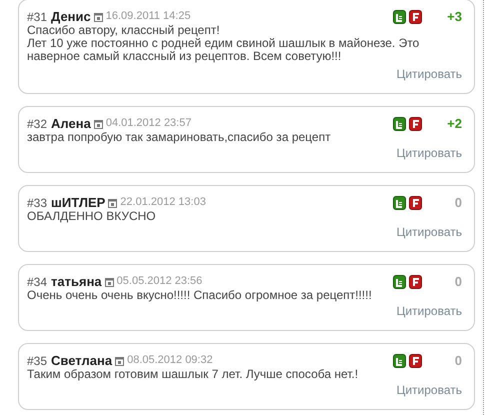 Image resolution: width=498 pixels, height=415 pixels. Describe the element at coordinates (223, 50) in the screenshot. I see `comment-text: Лет 10 уже постоянно с родней едим свиной шашлык в майонезе. Это наверное самый классный из рецептов. Всем советую!!!` at that location.